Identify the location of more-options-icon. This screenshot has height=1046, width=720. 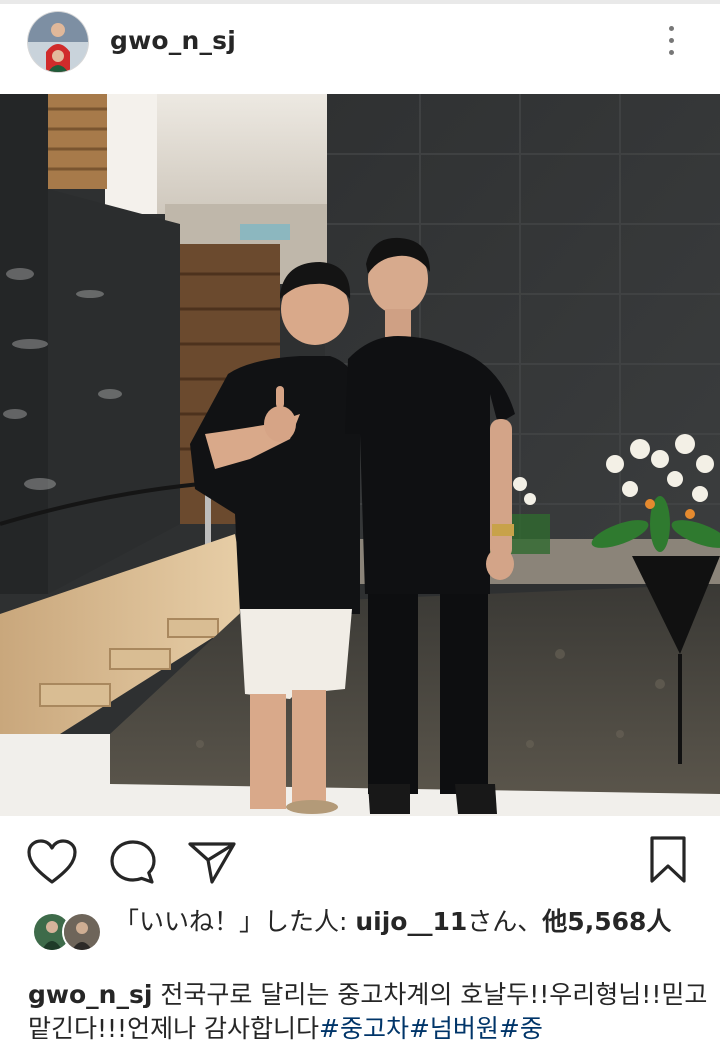
(671, 43).